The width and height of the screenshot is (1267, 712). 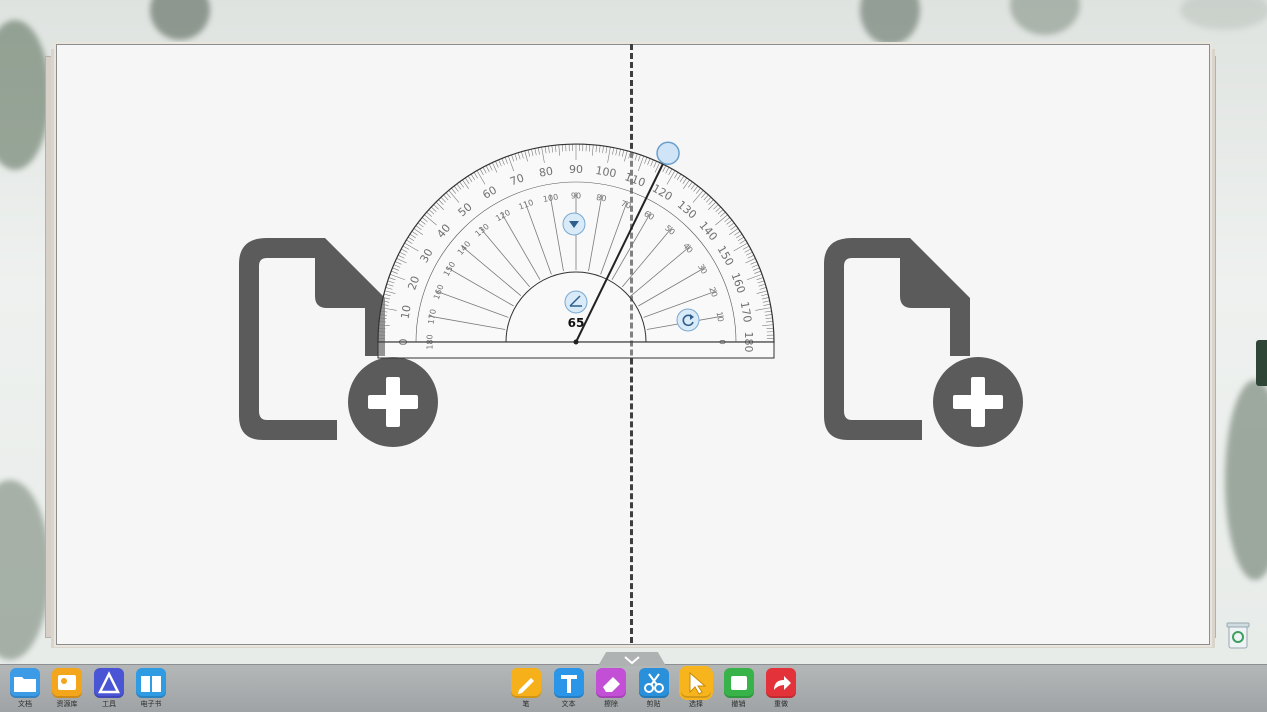 I want to click on toolbar-tools-button: 工具, so click(x=109, y=689).